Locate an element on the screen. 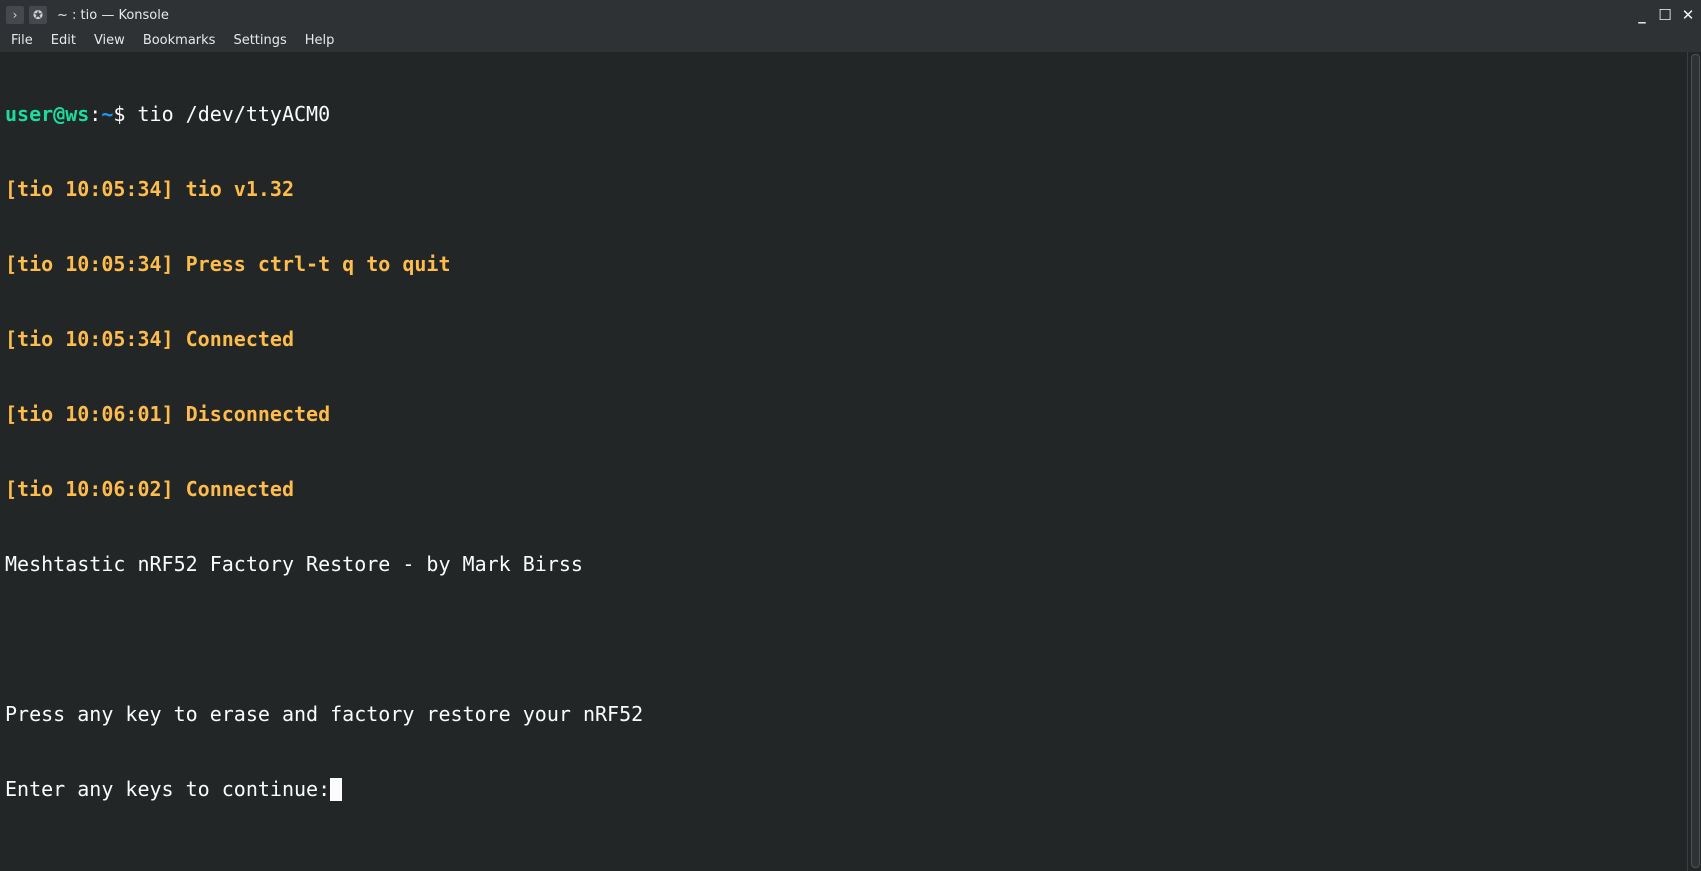  tio-line: [tio 10:06:01] Disconnected is located at coordinates (168, 414).